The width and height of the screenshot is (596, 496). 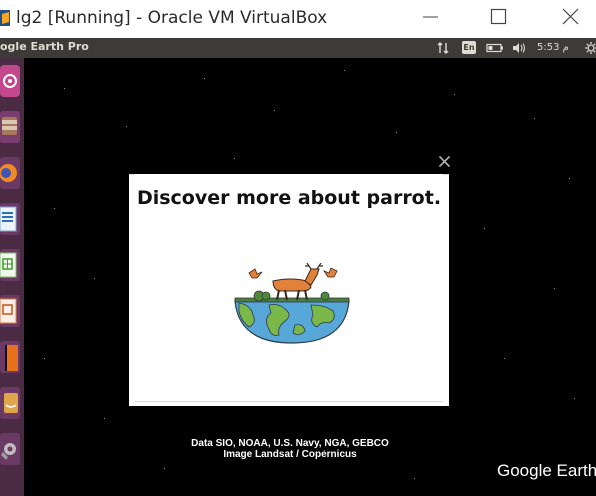 I want to click on minimize-button, so click(x=431, y=19).